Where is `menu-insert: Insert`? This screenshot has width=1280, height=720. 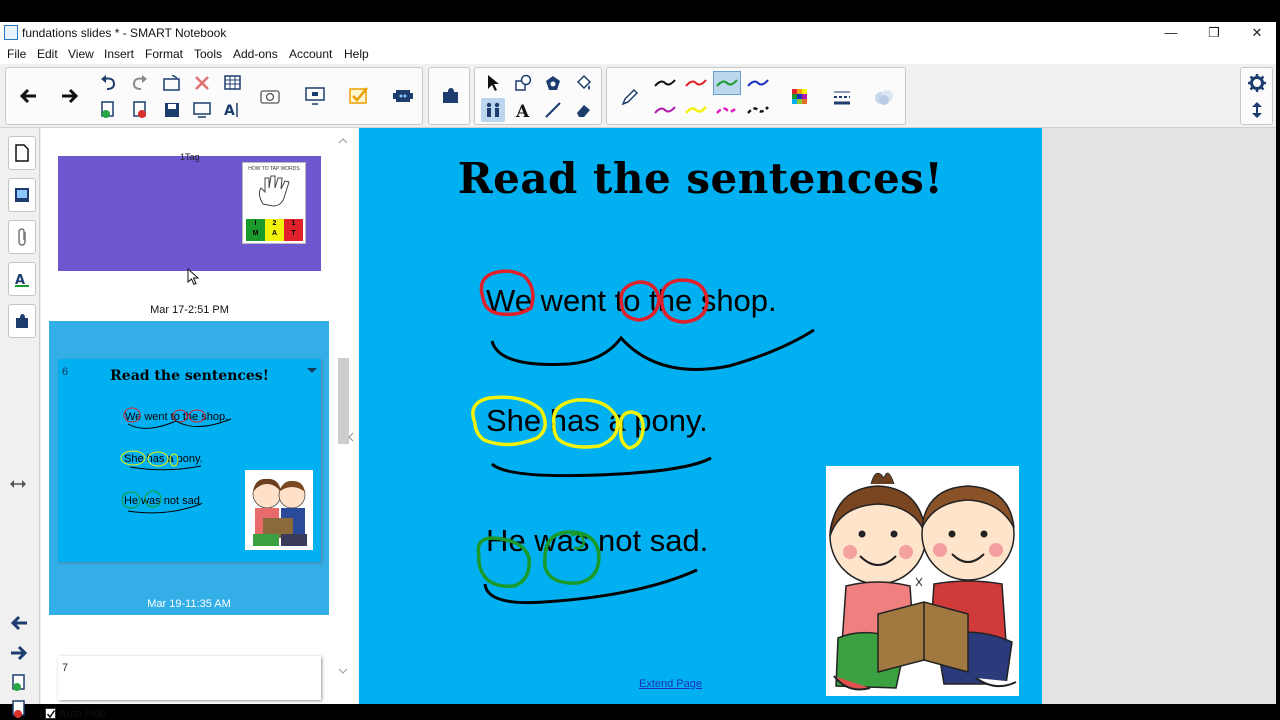
menu-insert: Insert is located at coordinates (119, 54).